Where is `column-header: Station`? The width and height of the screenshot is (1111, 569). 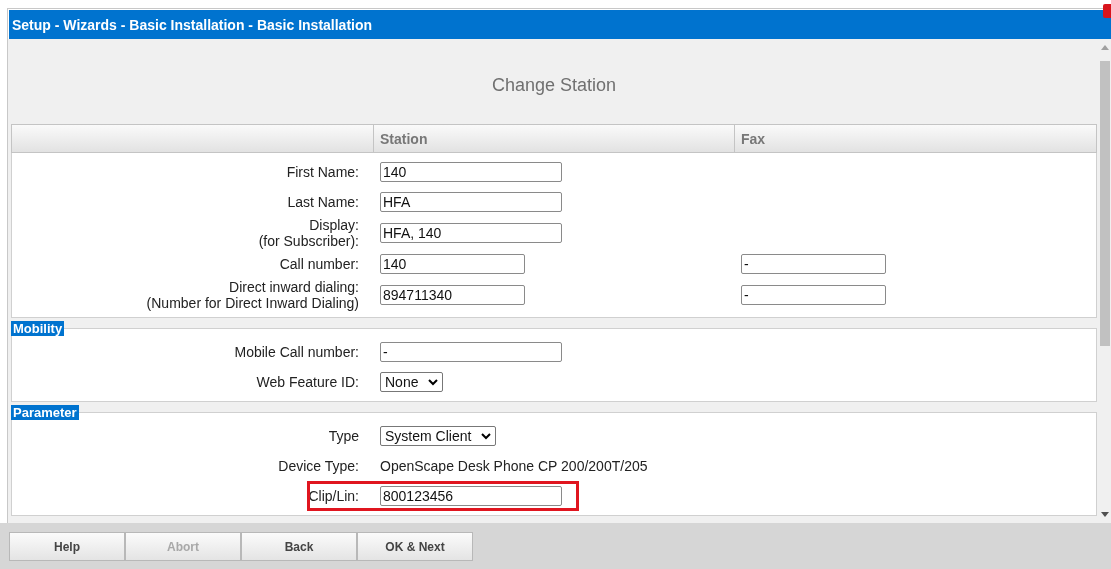
column-header: Station is located at coordinates (554, 138).